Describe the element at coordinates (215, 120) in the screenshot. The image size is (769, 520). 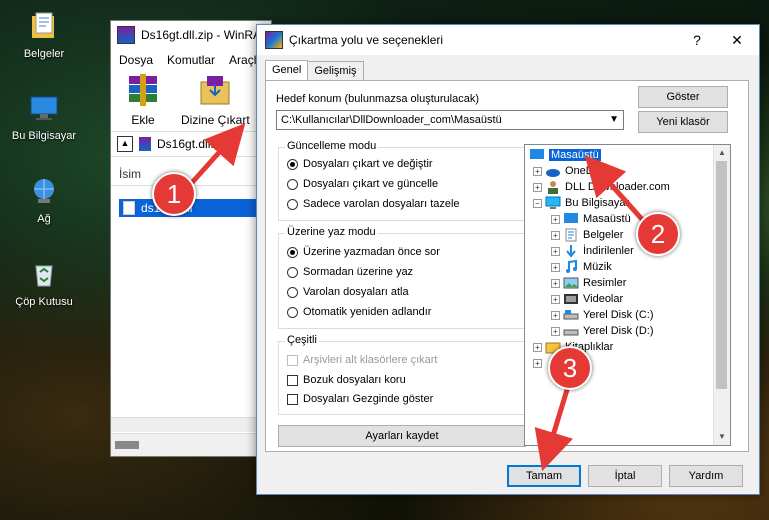
I see `extract-to-label: Dizine Çıkart` at that location.